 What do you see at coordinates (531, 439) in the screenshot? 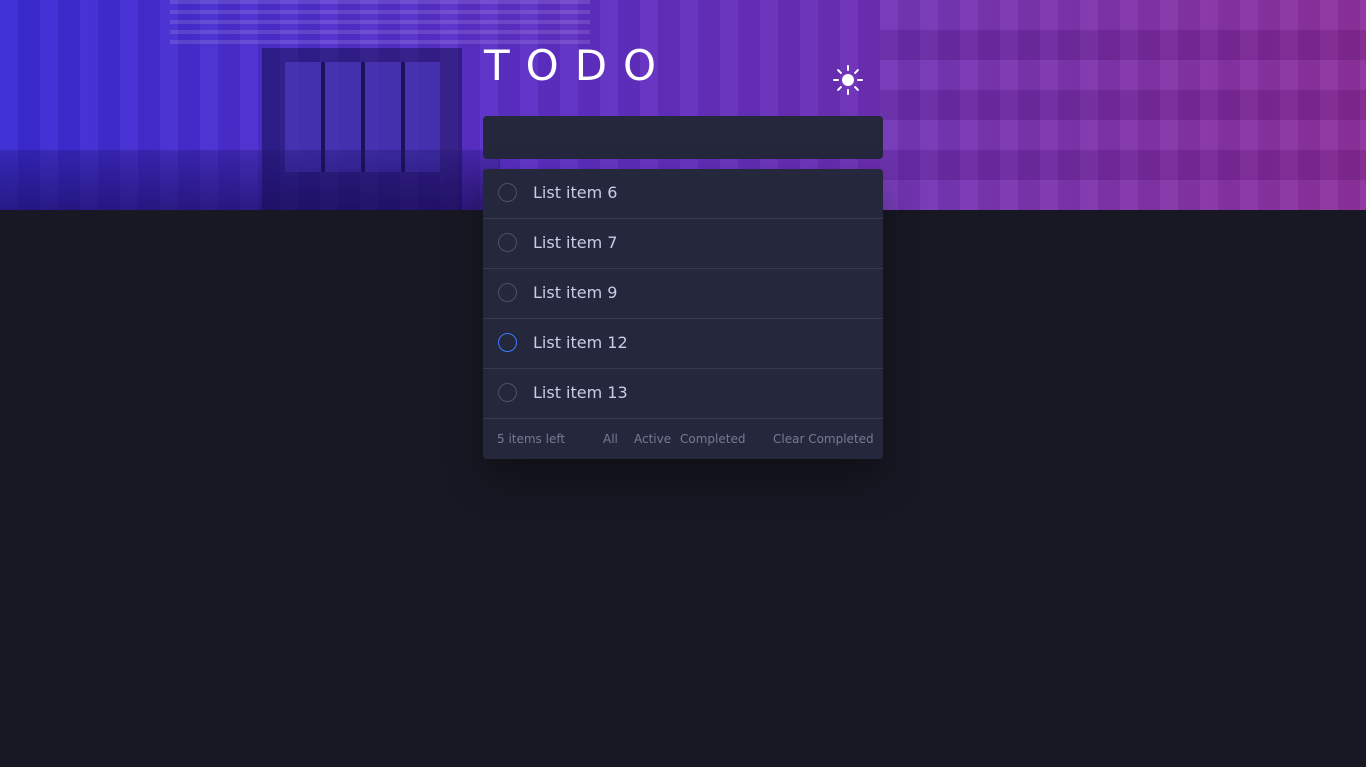
I see `items-left-count: 5 items left` at bounding box center [531, 439].